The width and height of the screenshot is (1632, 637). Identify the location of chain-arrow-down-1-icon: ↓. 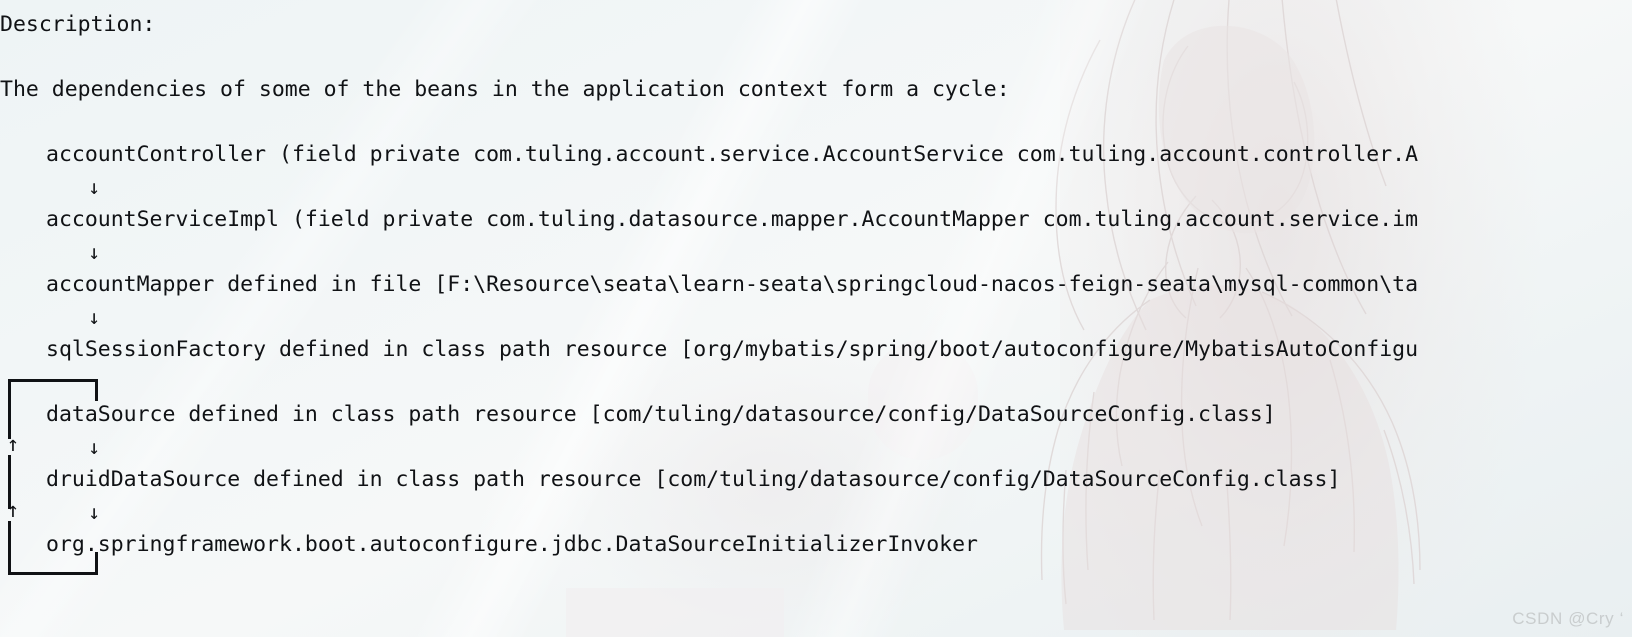
(94, 187).